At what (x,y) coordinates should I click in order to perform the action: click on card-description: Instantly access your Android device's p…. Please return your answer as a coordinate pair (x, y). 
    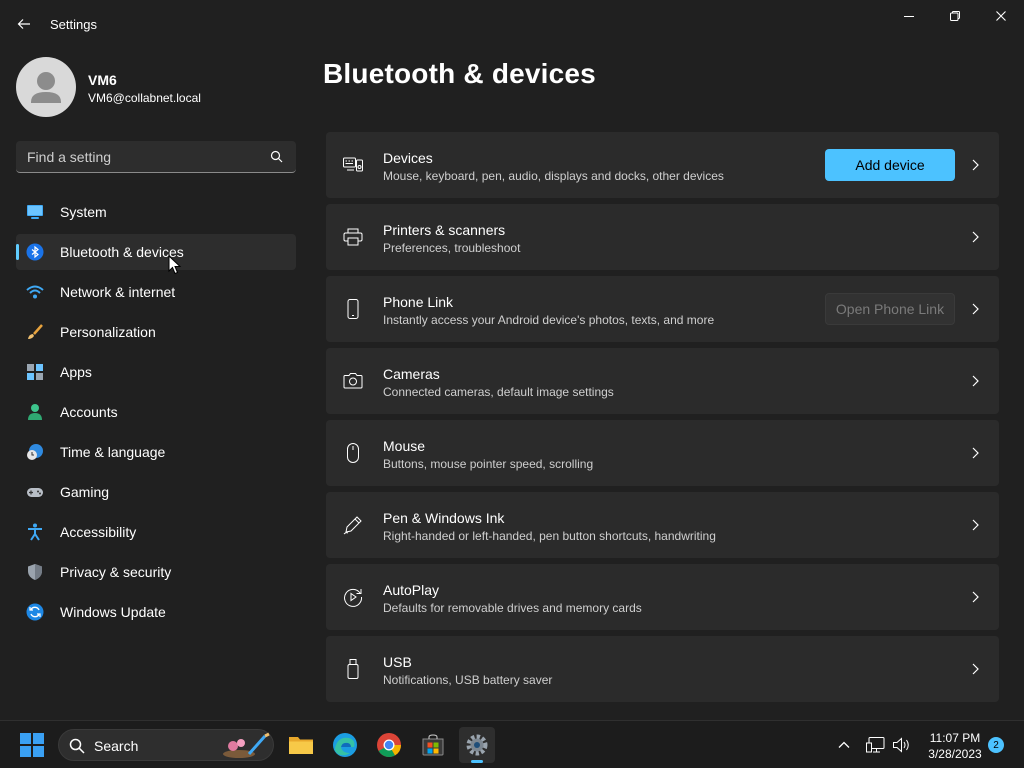
    Looking at the image, I should click on (549, 320).